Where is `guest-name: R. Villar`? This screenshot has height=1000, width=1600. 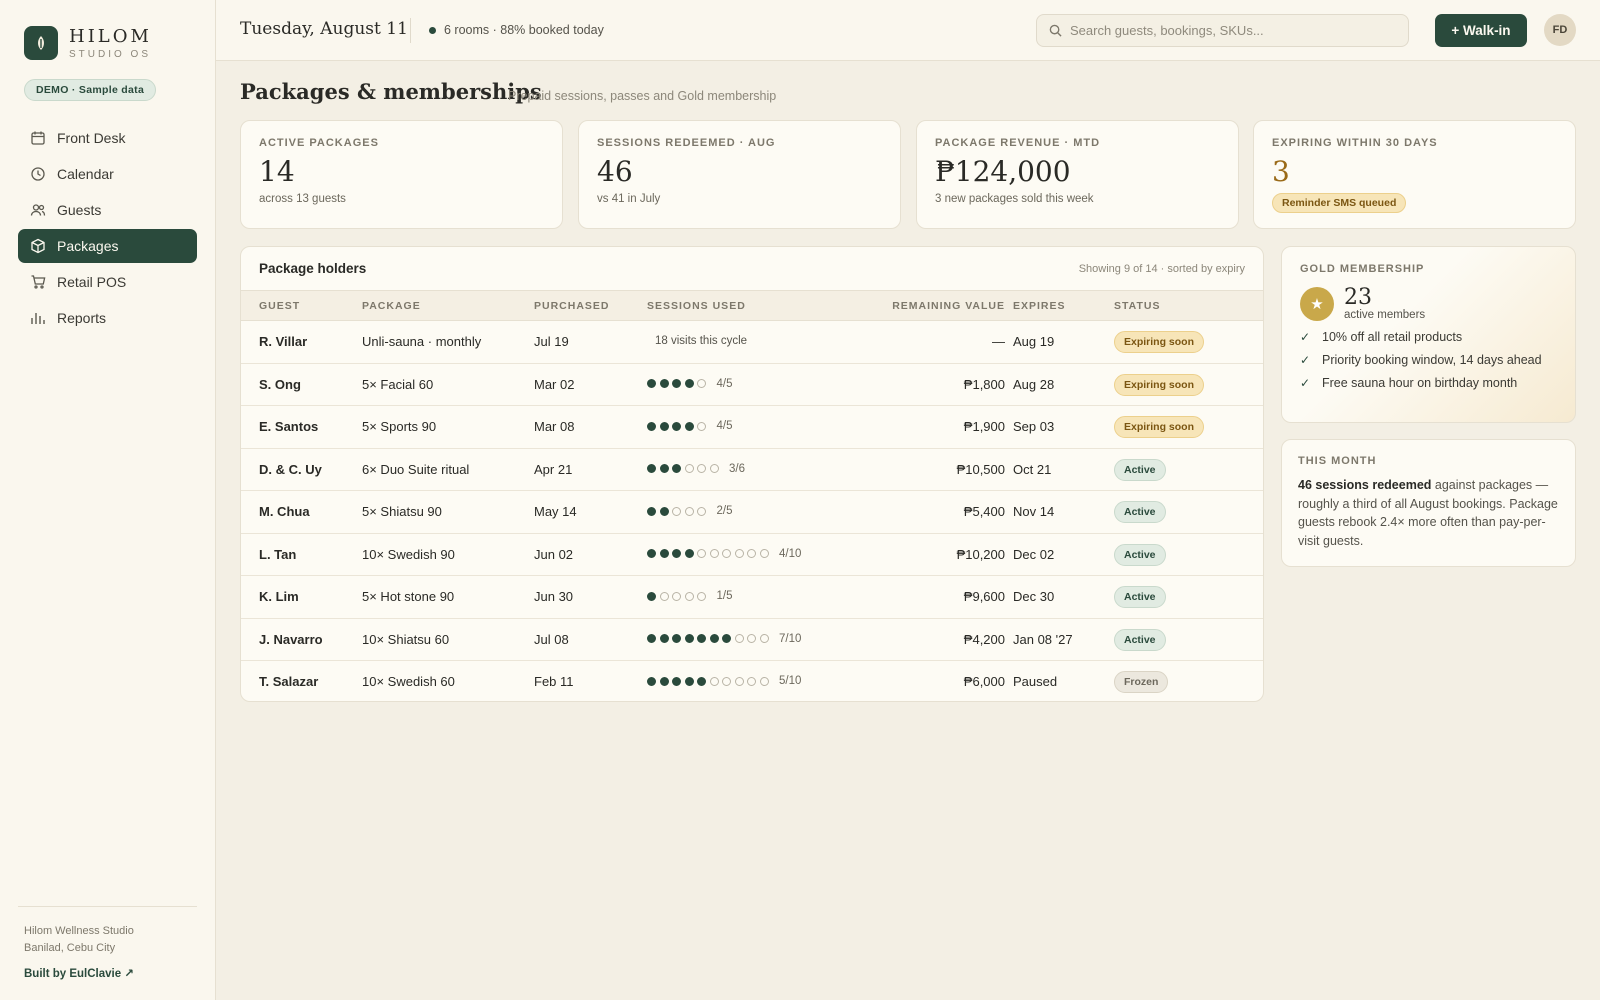 guest-name: R. Villar is located at coordinates (283, 341).